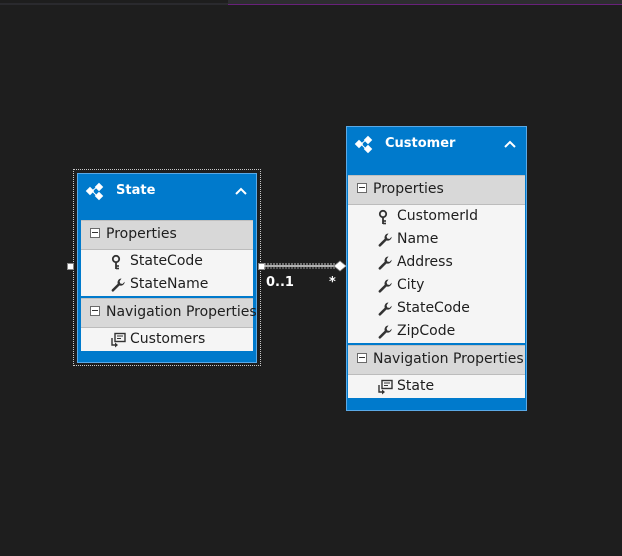  Describe the element at coordinates (167, 197) in the screenshot. I see `entity-header: State` at that location.